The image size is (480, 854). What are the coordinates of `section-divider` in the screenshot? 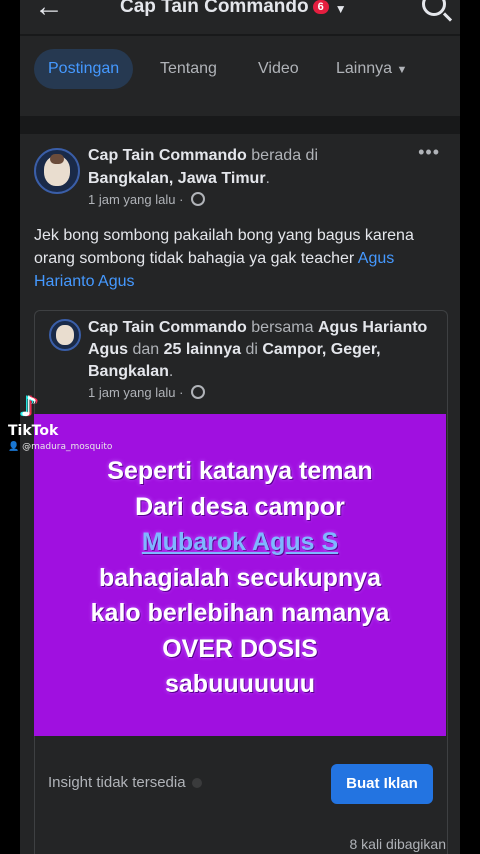 It's located at (240, 125).